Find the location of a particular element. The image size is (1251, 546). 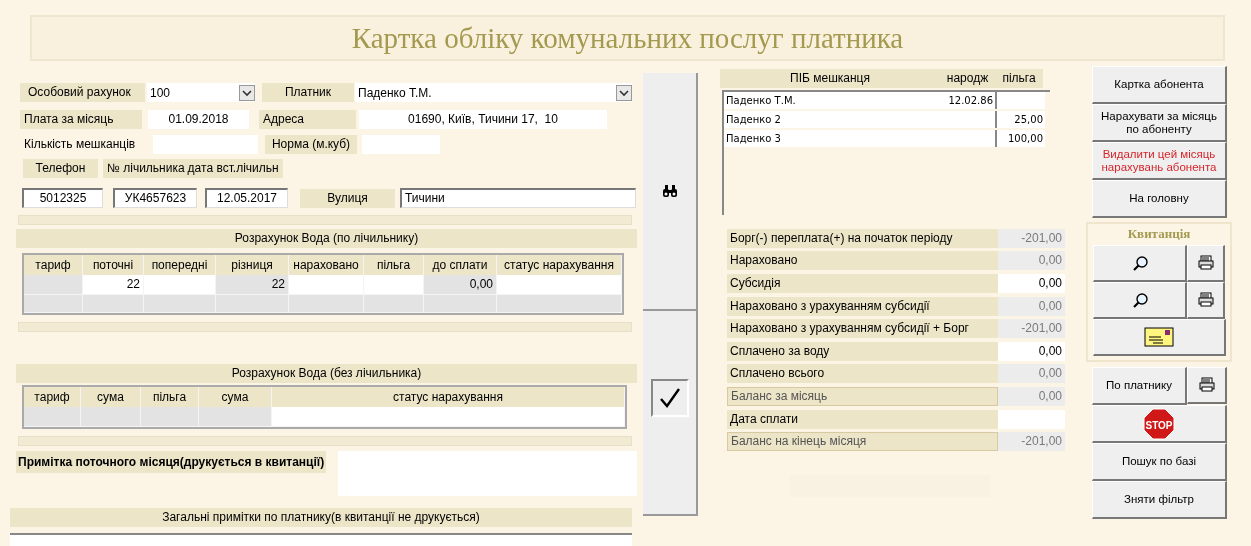

input-field: Тичини is located at coordinates (518, 198).